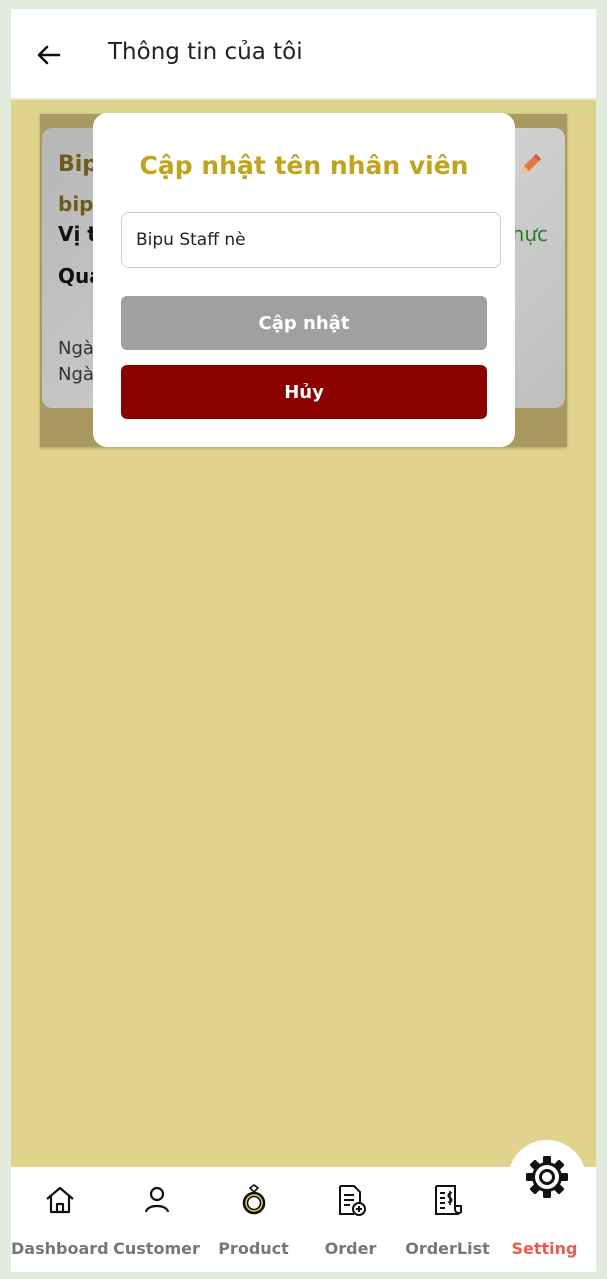 The height and width of the screenshot is (1279, 607). I want to click on arrow-left-icon, so click(49, 55).